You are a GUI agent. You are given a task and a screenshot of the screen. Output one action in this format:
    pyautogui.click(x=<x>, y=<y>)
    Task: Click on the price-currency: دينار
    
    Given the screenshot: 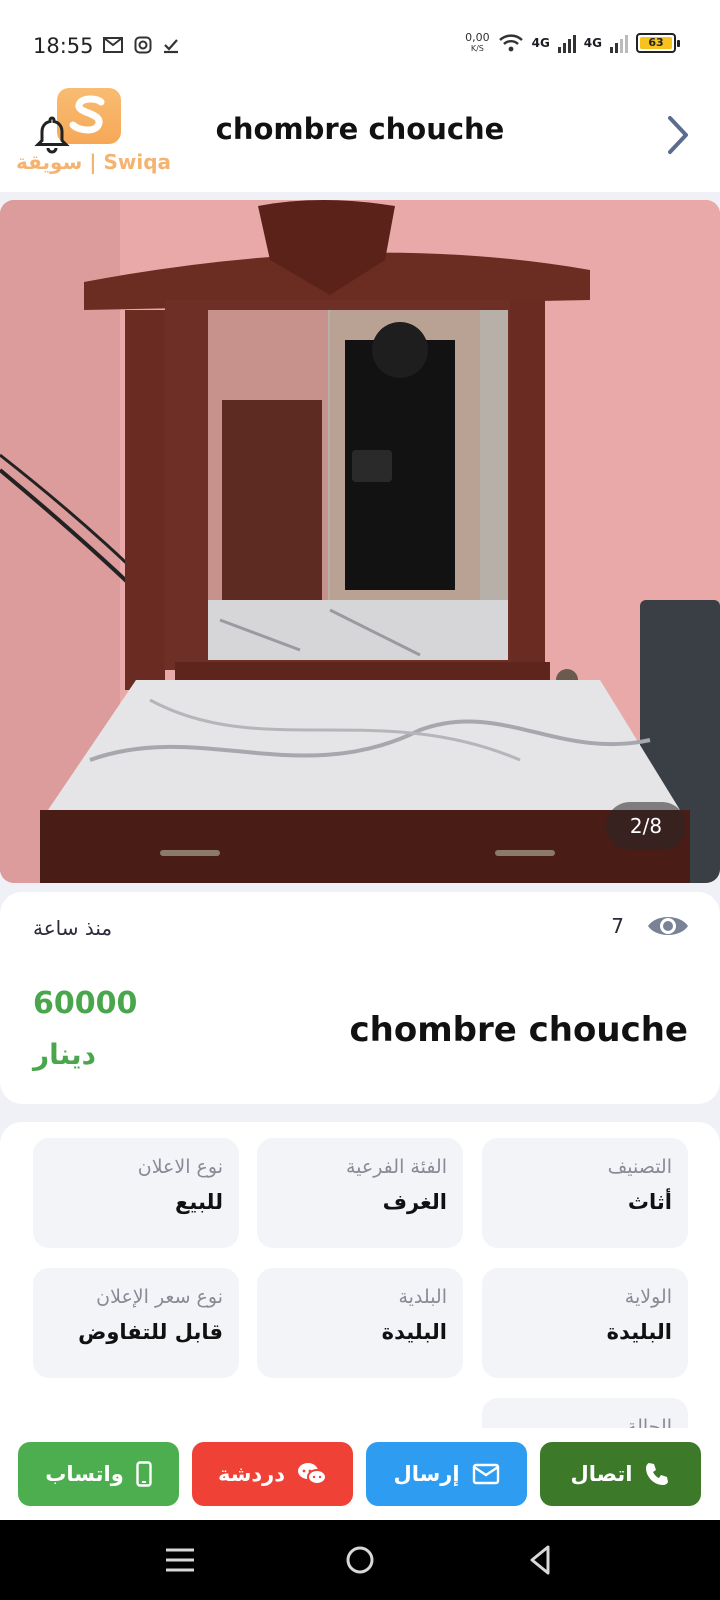 What is the action you would take?
    pyautogui.click(x=64, y=1054)
    